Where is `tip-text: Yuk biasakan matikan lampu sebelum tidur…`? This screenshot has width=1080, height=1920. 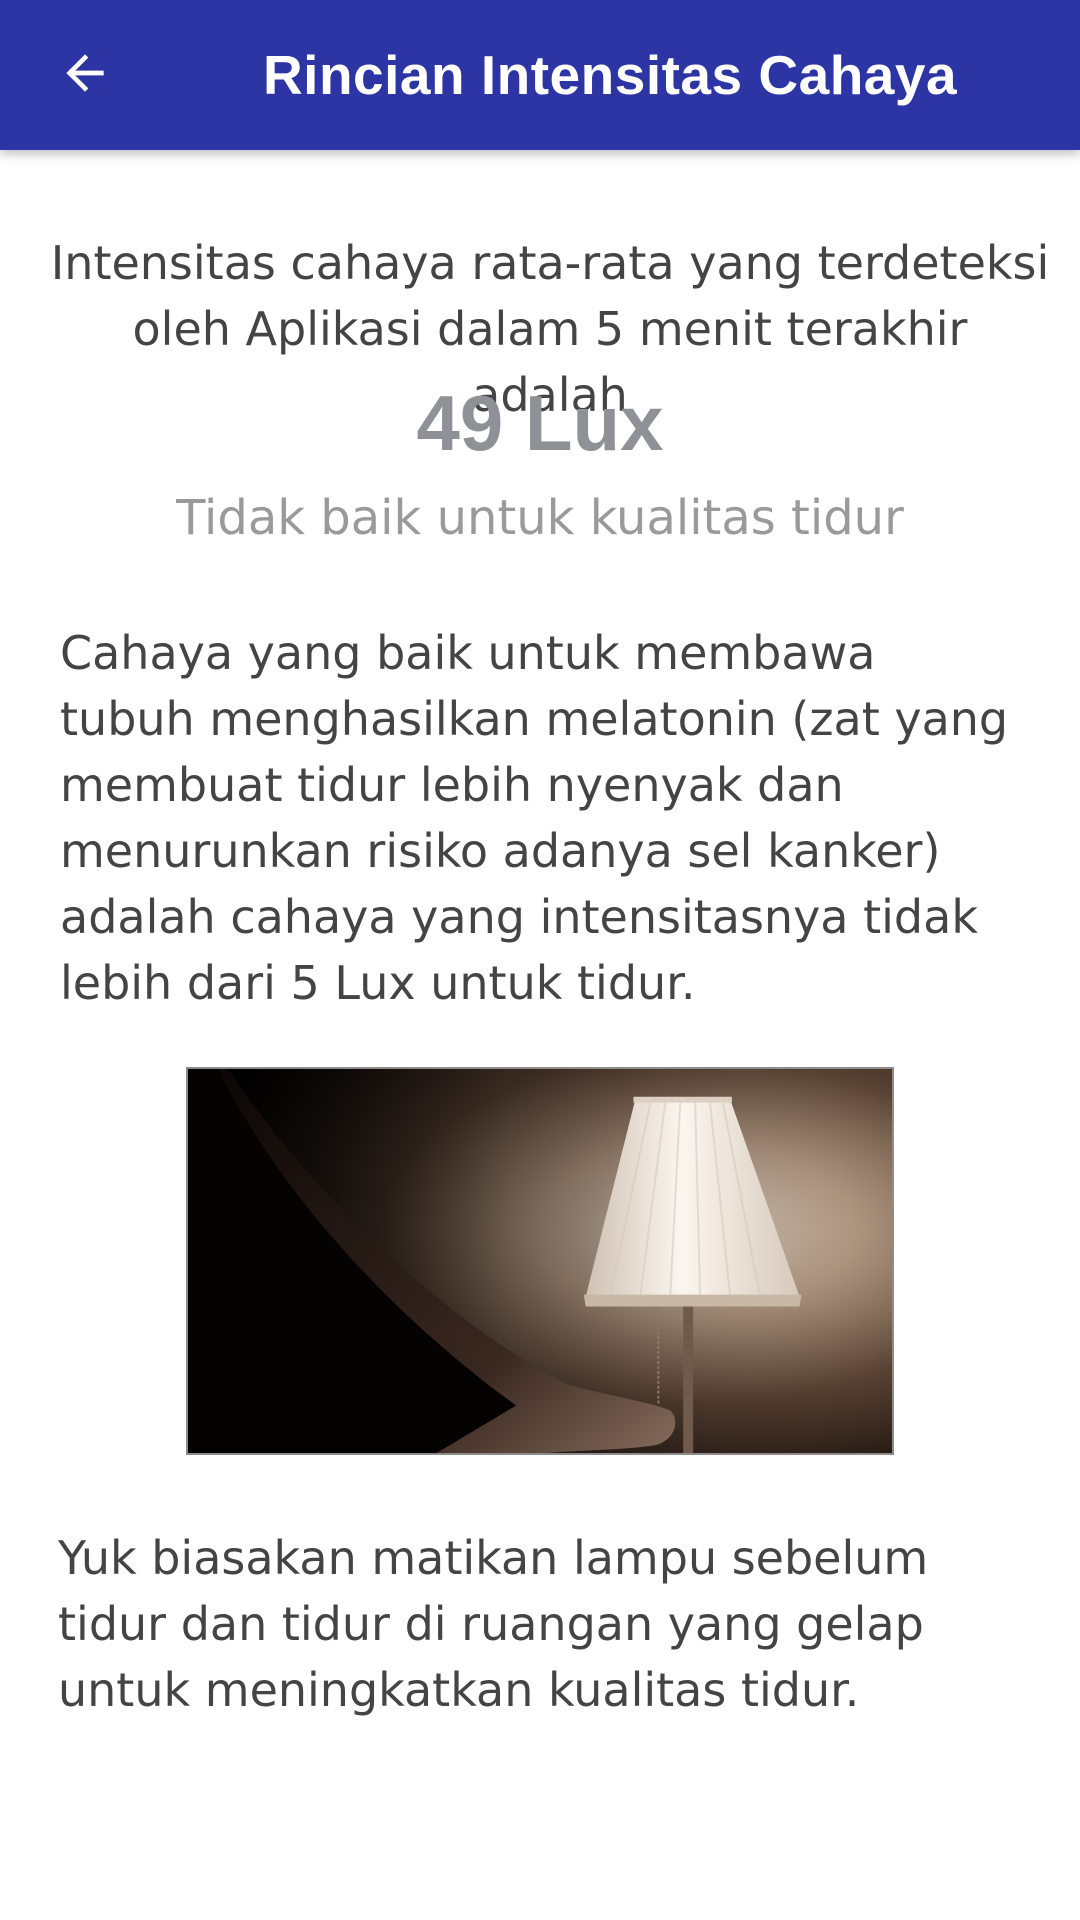
tip-text: Yuk biasakan matikan lampu sebelum tidur… is located at coordinates (493, 1624).